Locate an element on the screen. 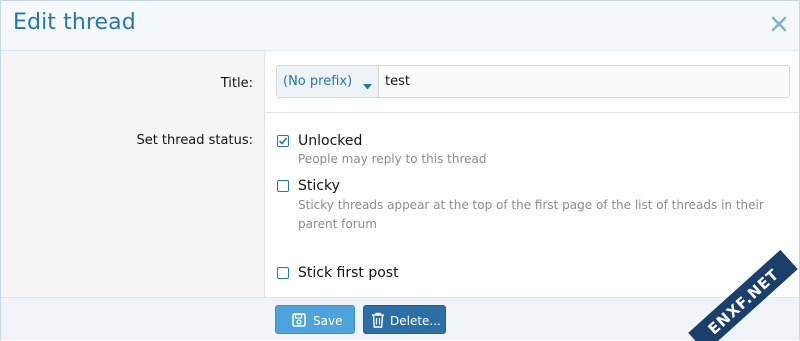 The height and width of the screenshot is (341, 800). sticky-label: Sticky is located at coordinates (319, 186).